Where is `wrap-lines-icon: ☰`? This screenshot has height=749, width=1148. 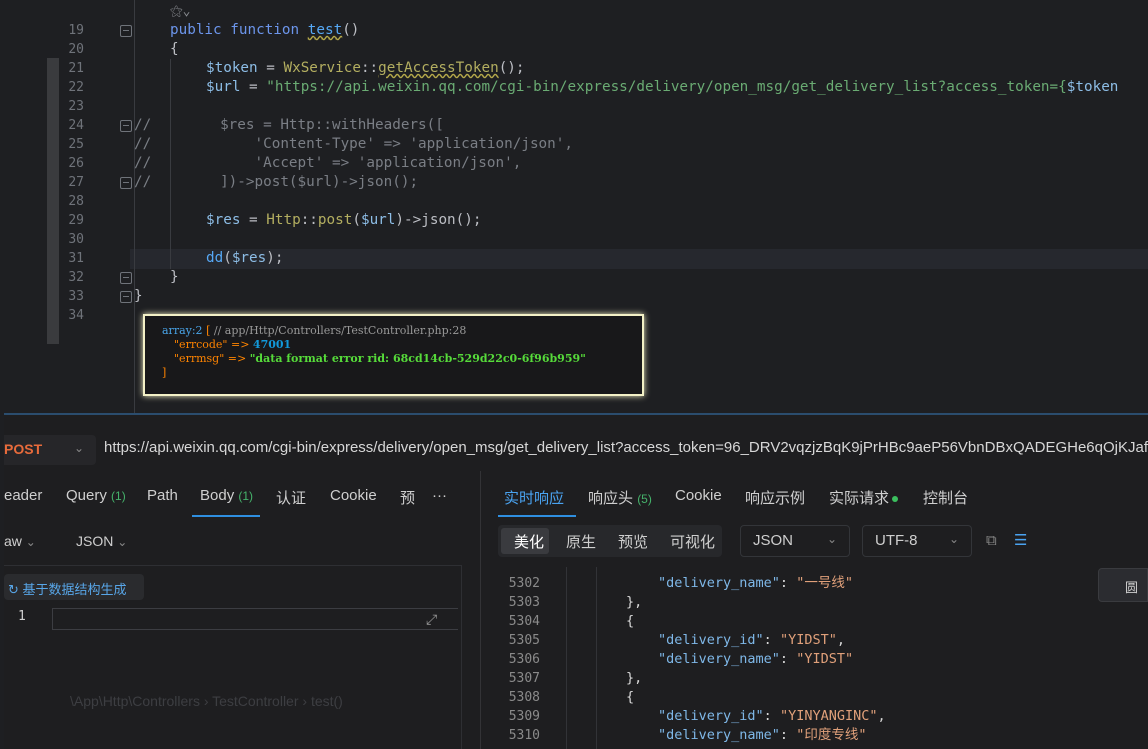
wrap-lines-icon: ☰ is located at coordinates (1020, 540).